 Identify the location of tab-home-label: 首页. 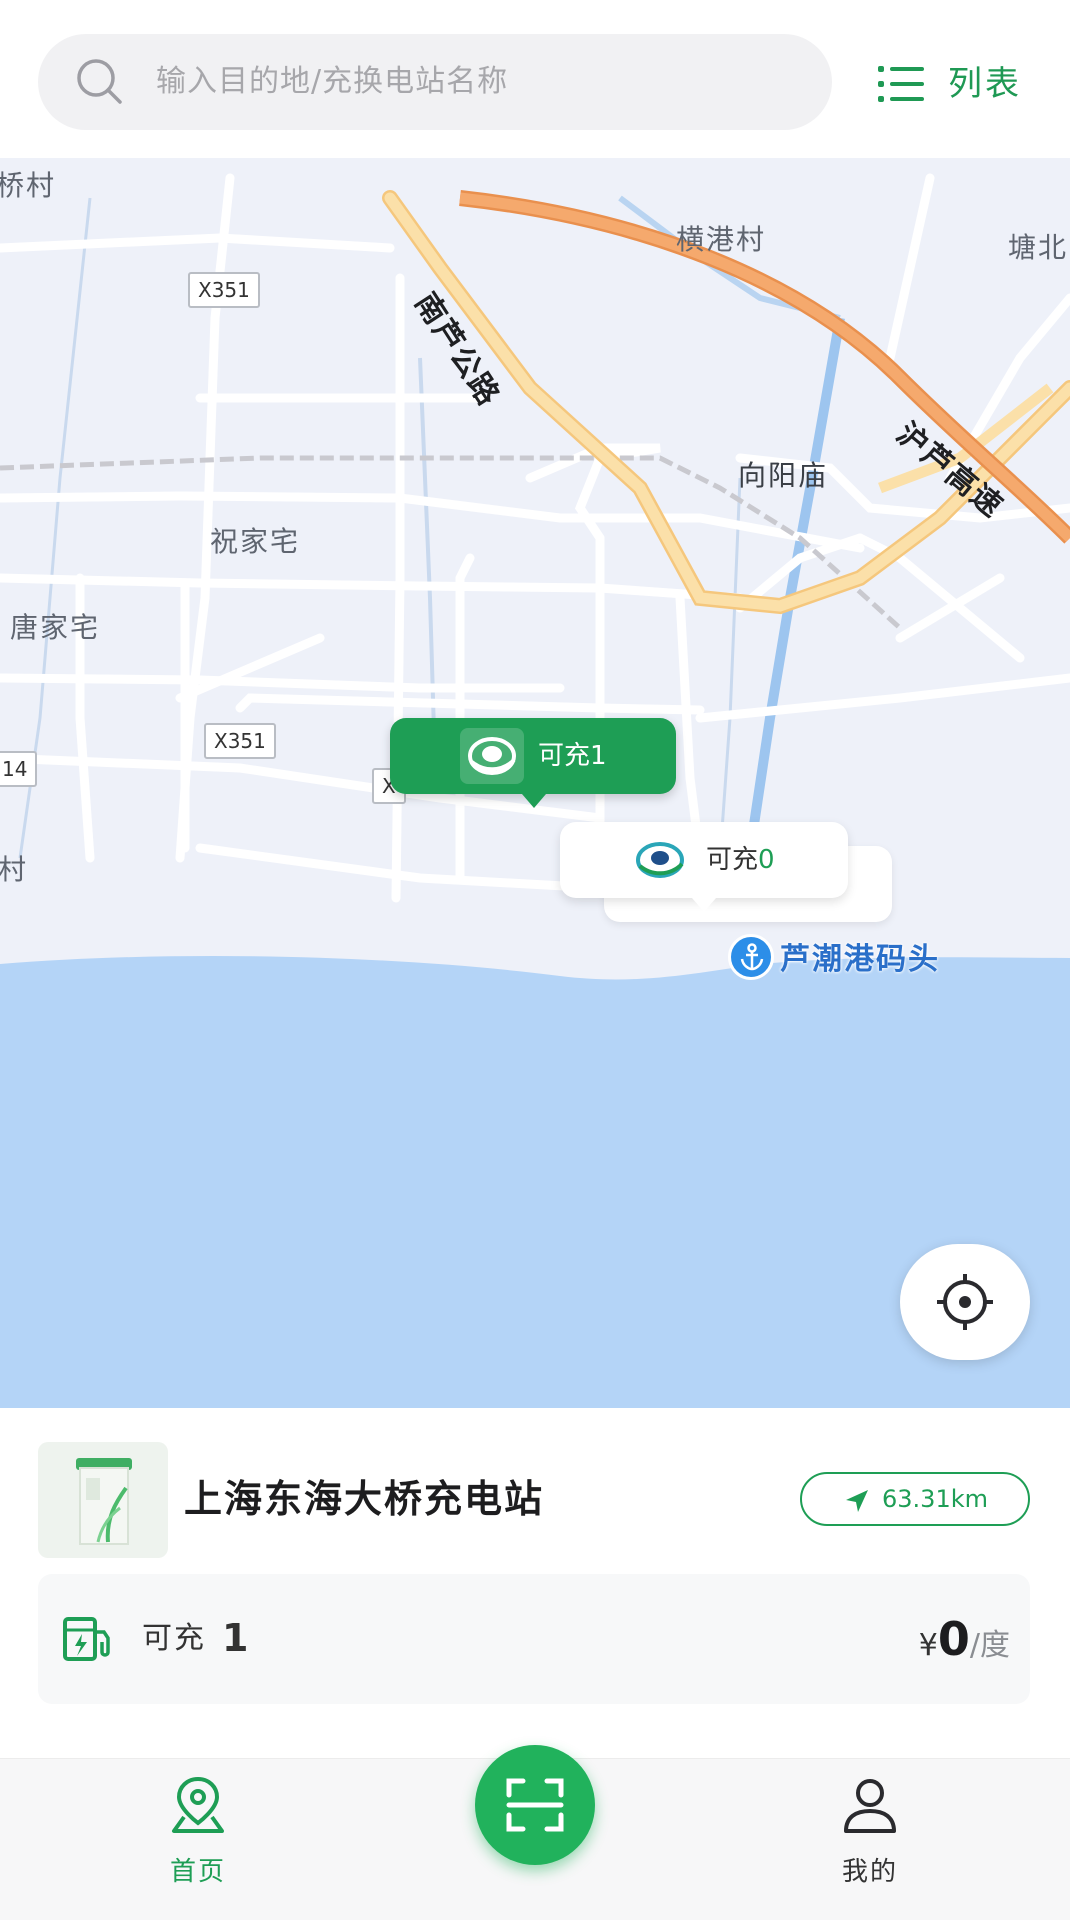
(197, 1872).